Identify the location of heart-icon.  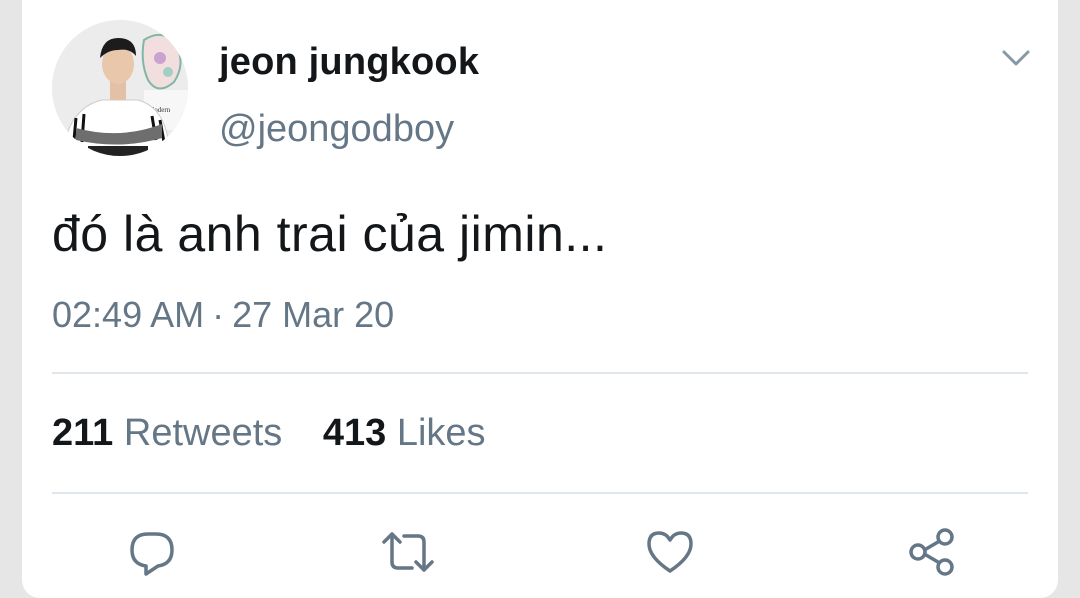
(670, 552).